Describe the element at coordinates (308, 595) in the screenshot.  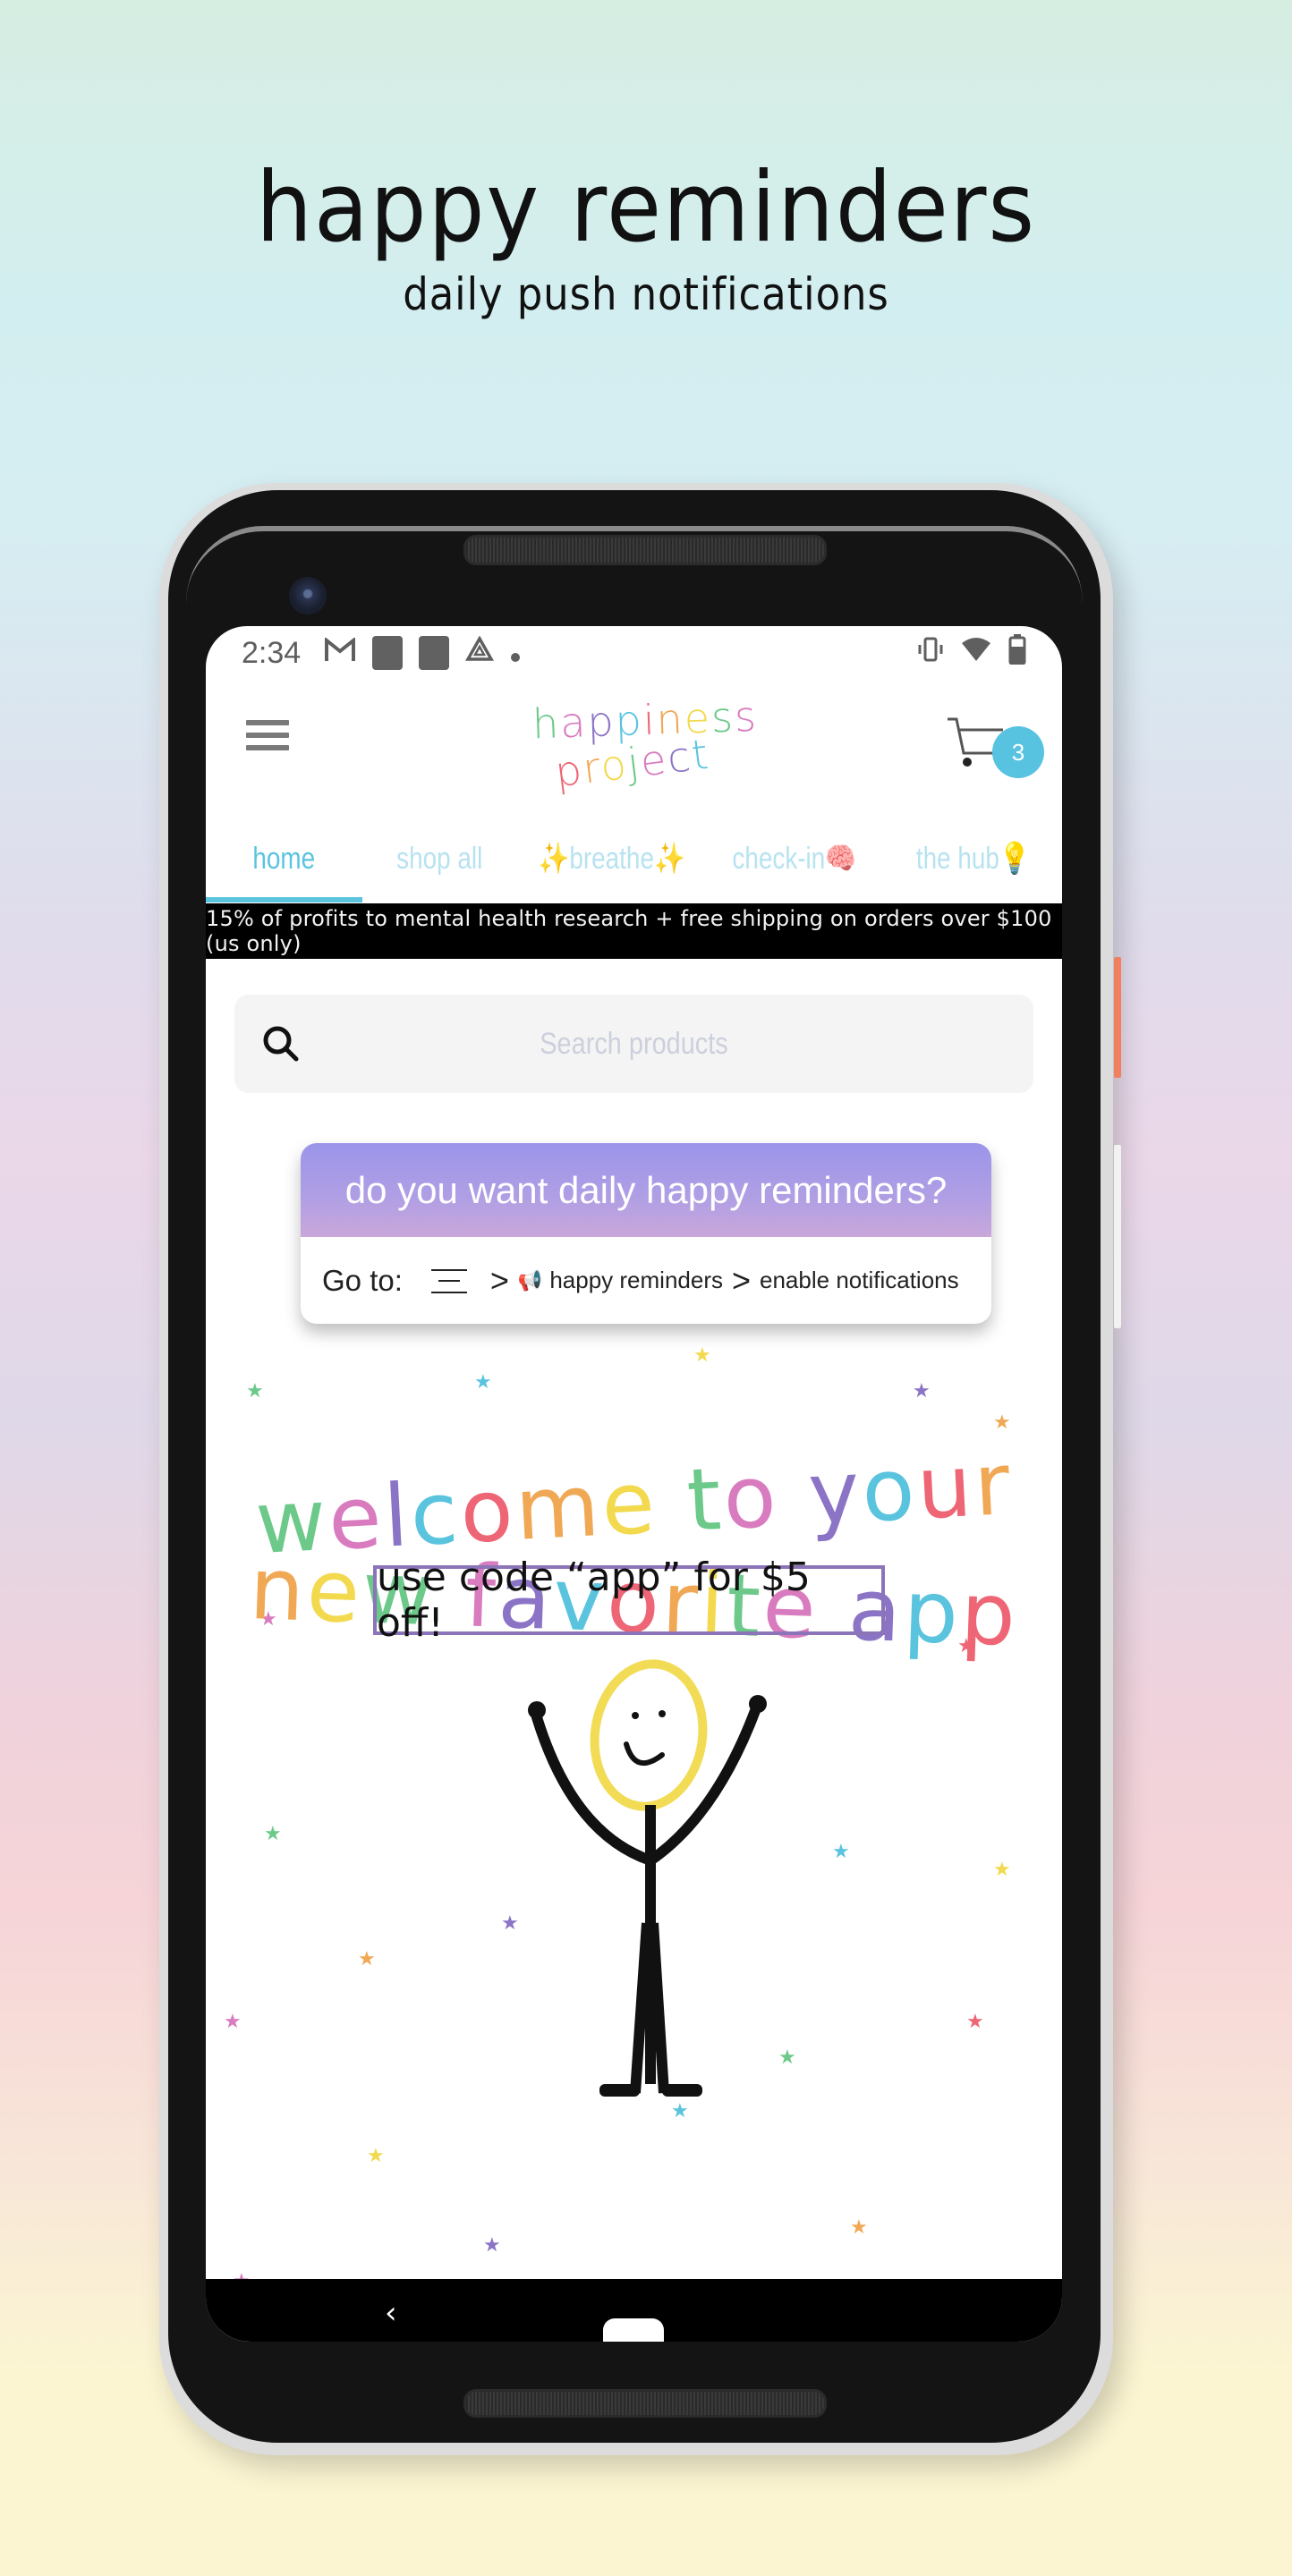
I see `front-camera-icon` at that location.